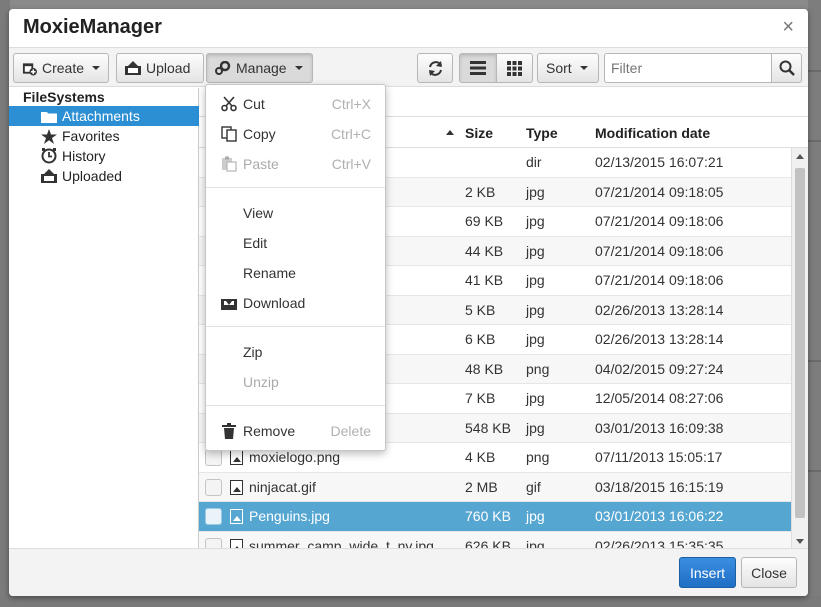 This screenshot has height=607, width=821. What do you see at coordinates (350, 431) in the screenshot?
I see `menu-shortcut: Delete` at bounding box center [350, 431].